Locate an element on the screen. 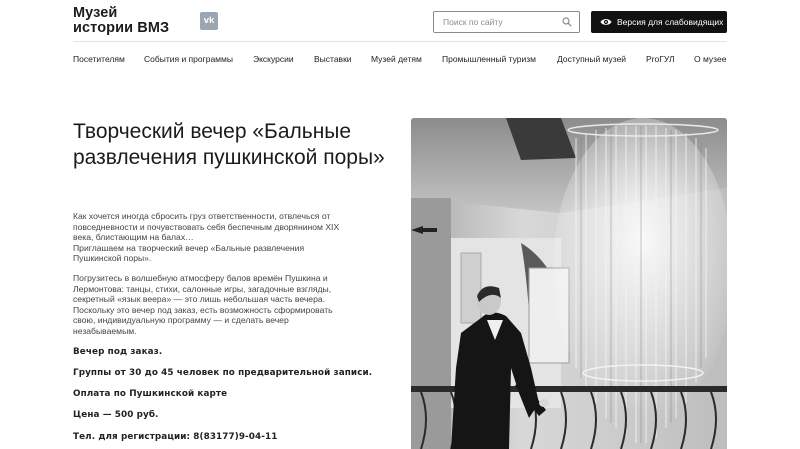 Image resolution: width=800 pixels, height=449 pixels. museum-logo: Музей истории ВМЗ is located at coordinates (121, 21).